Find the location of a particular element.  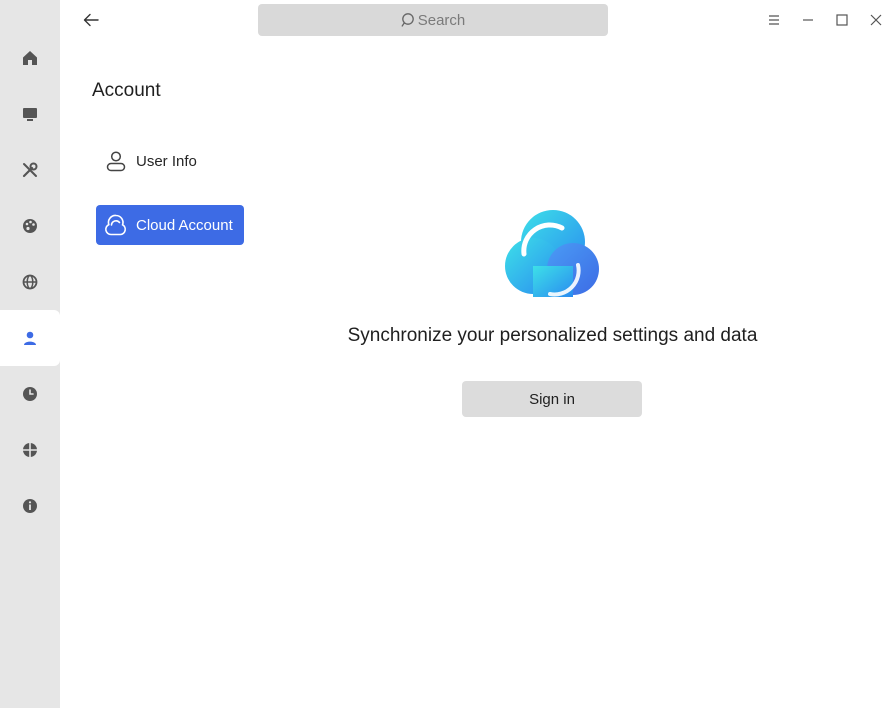

info-icon is located at coordinates (30, 506).